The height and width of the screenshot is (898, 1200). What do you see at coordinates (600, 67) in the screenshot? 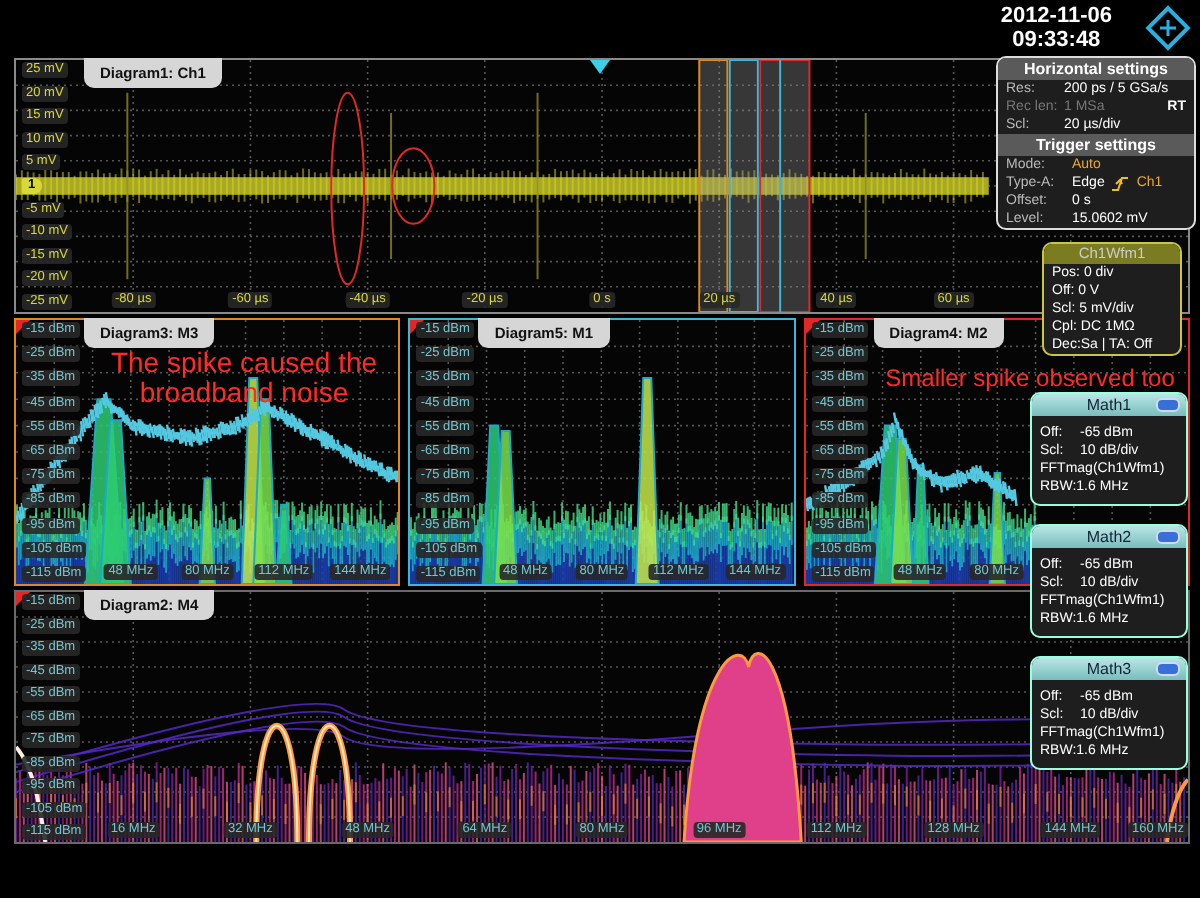
I see `trigger-position-icon` at bounding box center [600, 67].